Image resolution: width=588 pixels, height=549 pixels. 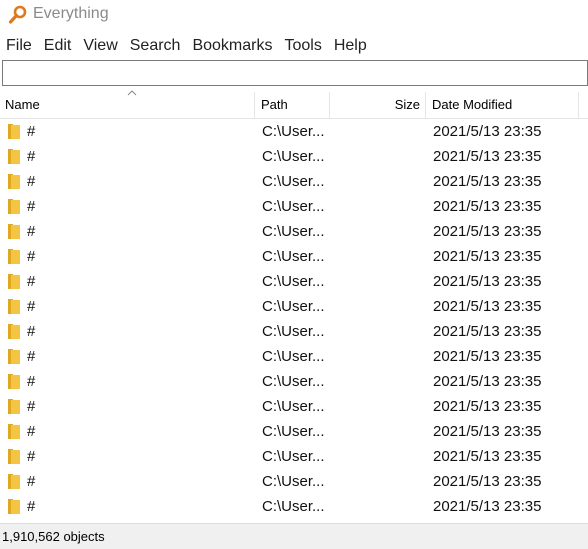 I want to click on status-bar: 1,910,562 objects, so click(x=294, y=536).